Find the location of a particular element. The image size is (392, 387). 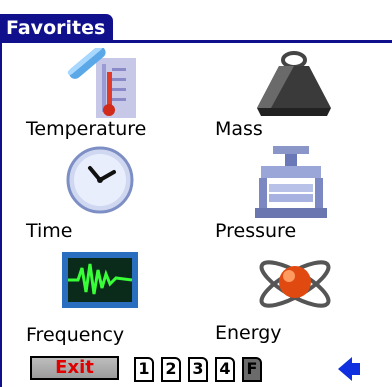

page-number: 1 is located at coordinates (144, 368).